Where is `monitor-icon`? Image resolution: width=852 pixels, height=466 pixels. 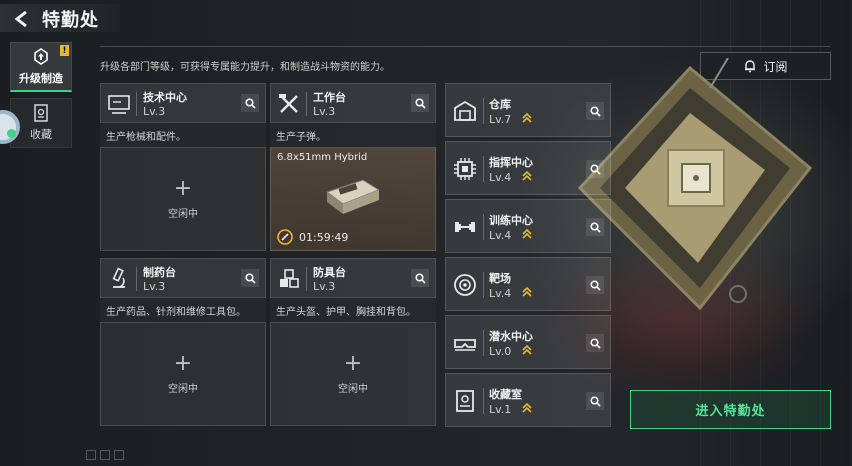
monitor-icon is located at coordinates (119, 104).